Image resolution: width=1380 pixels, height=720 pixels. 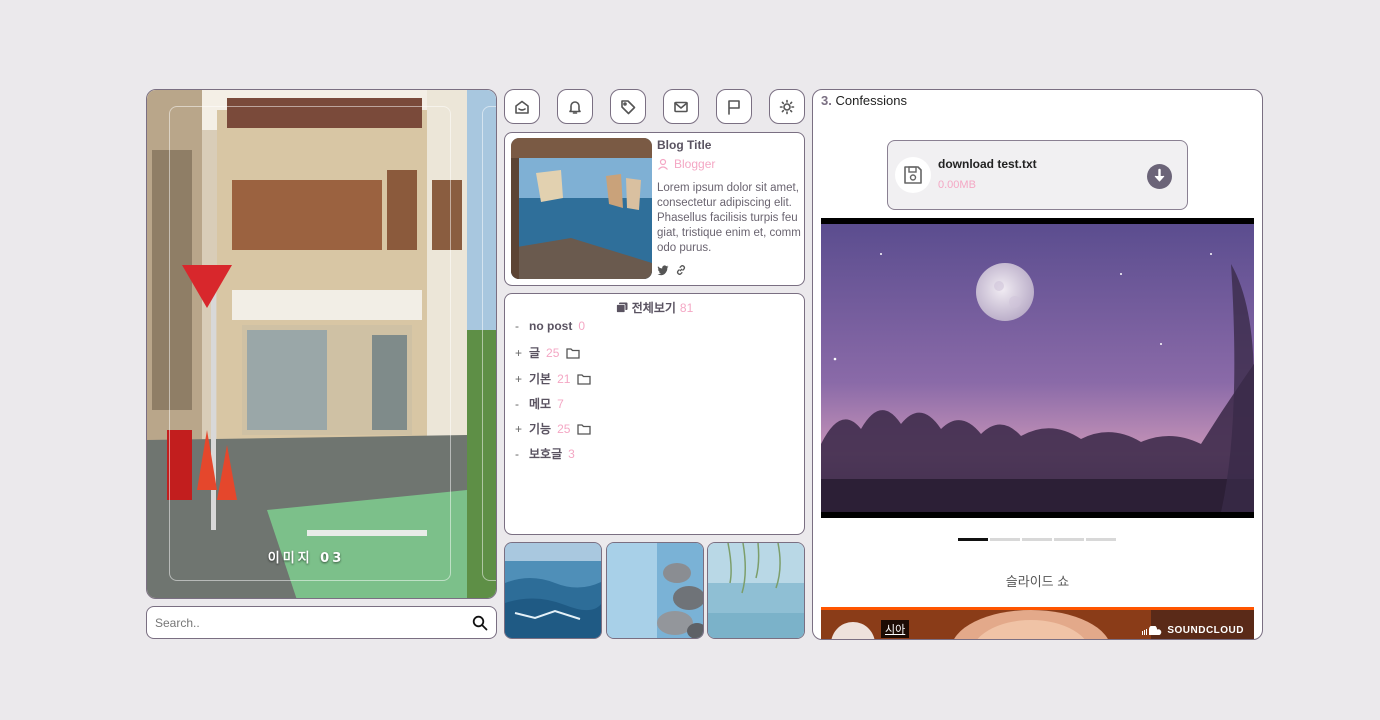 I want to click on author-row: Blogger, so click(x=686, y=164).